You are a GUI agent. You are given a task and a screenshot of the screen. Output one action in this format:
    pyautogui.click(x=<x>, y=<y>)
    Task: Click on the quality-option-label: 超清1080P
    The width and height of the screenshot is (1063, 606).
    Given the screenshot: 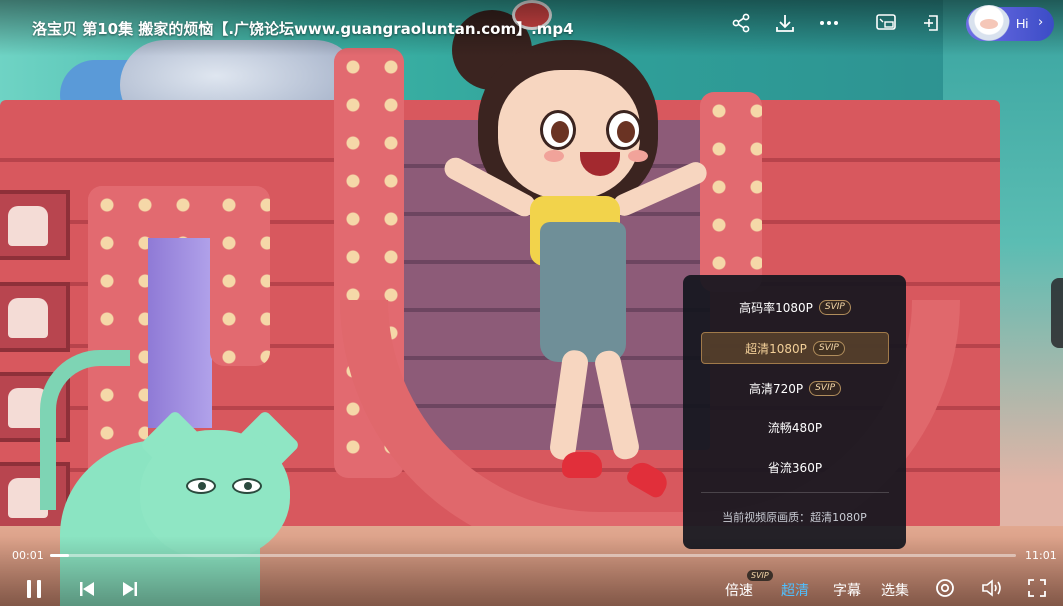 What is the action you would take?
    pyautogui.click(x=776, y=348)
    